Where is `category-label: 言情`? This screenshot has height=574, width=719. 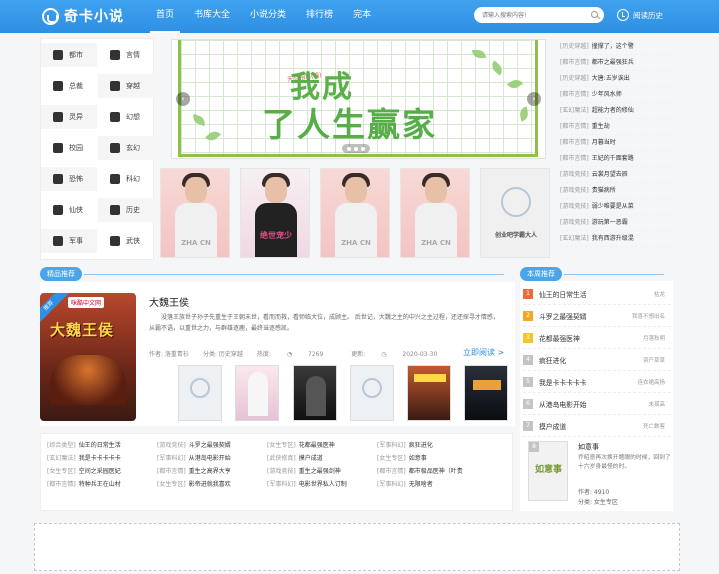
category-label: 言情 is located at coordinates (133, 55).